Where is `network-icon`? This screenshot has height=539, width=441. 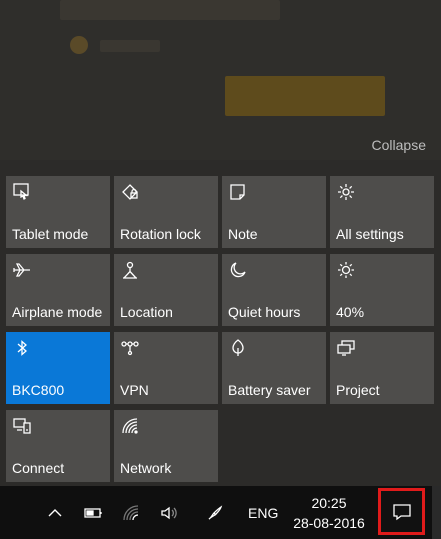 network-icon is located at coordinates (130, 426).